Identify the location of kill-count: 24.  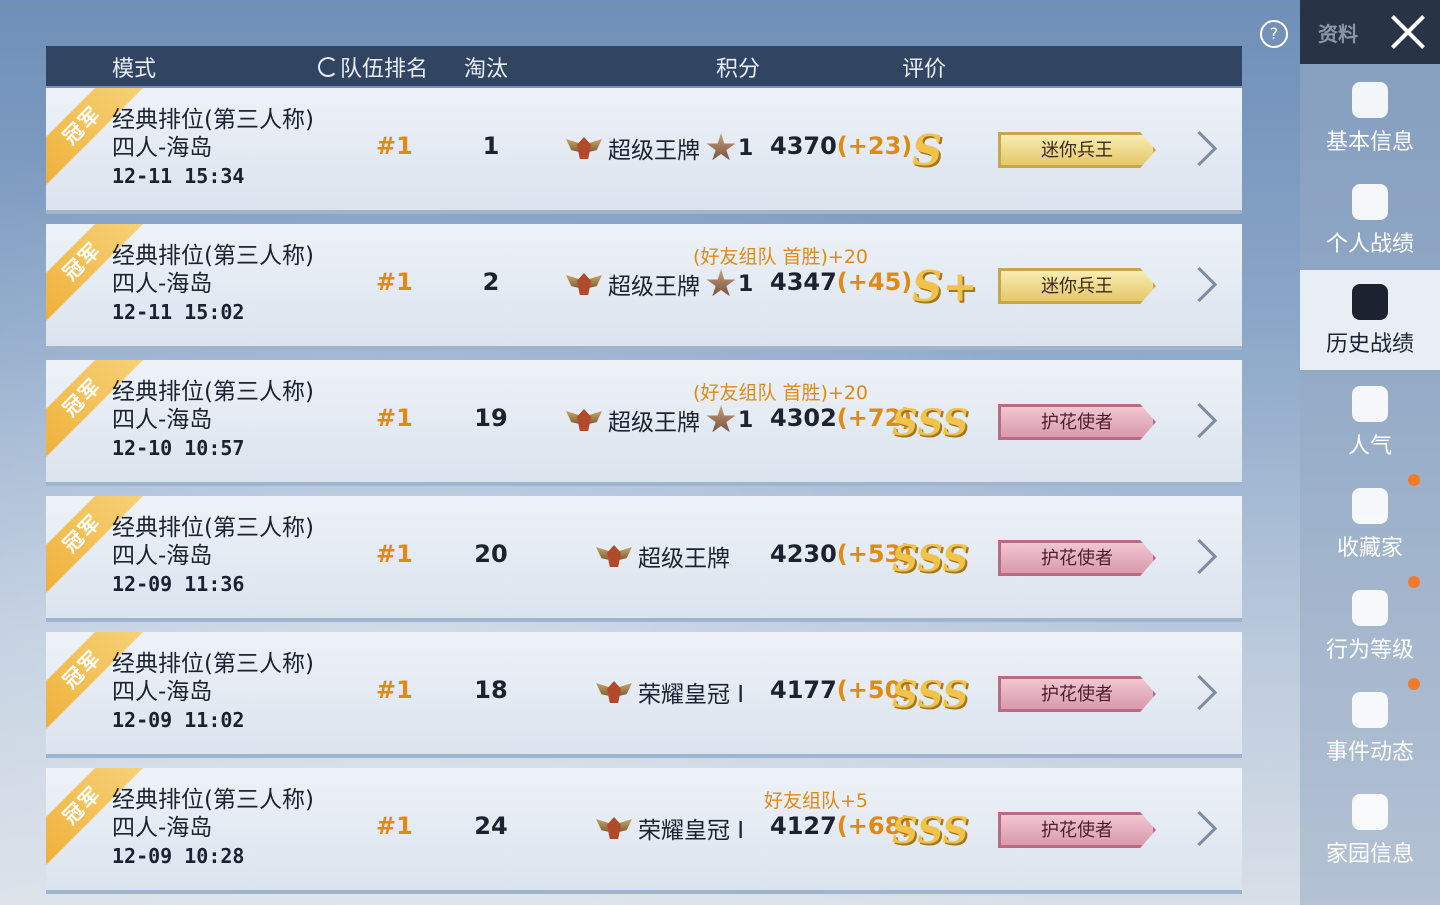
(491, 826).